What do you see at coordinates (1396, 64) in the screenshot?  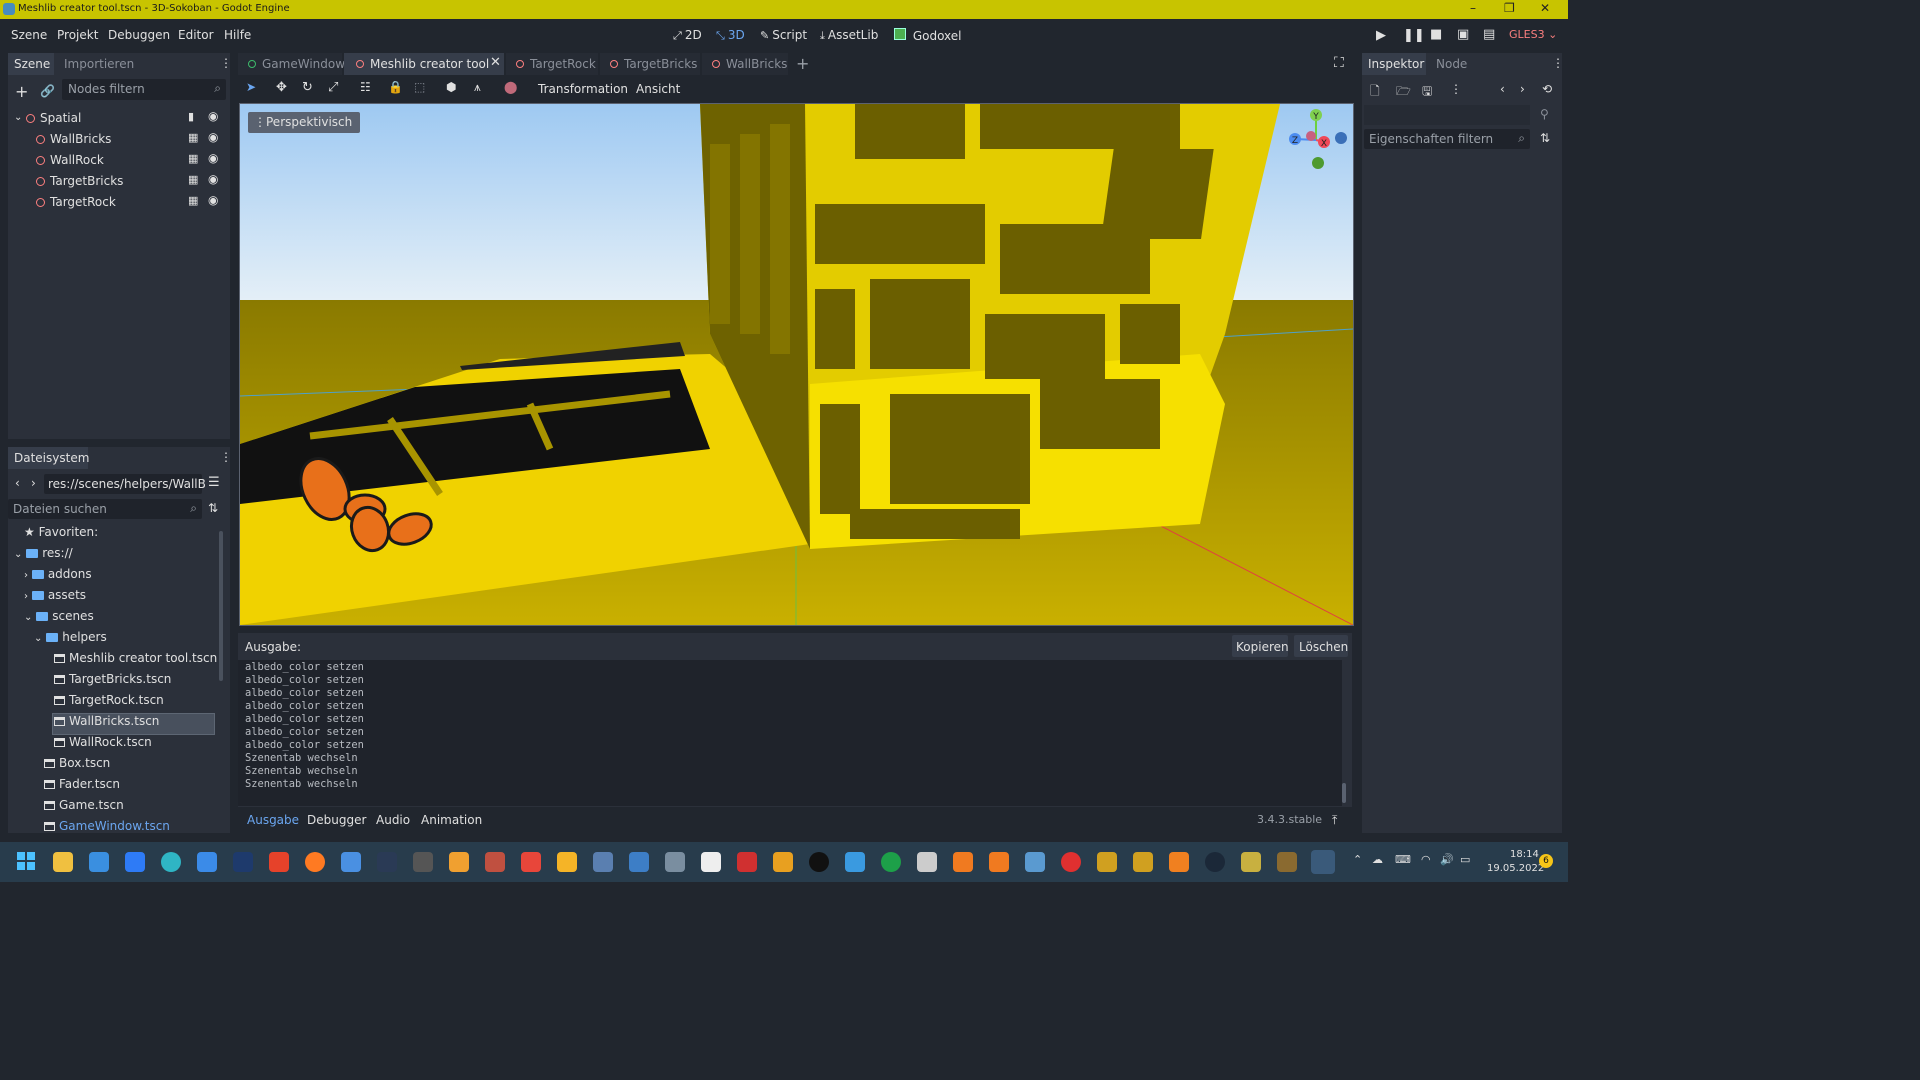 I see `tab-inspektor: Inspektor` at bounding box center [1396, 64].